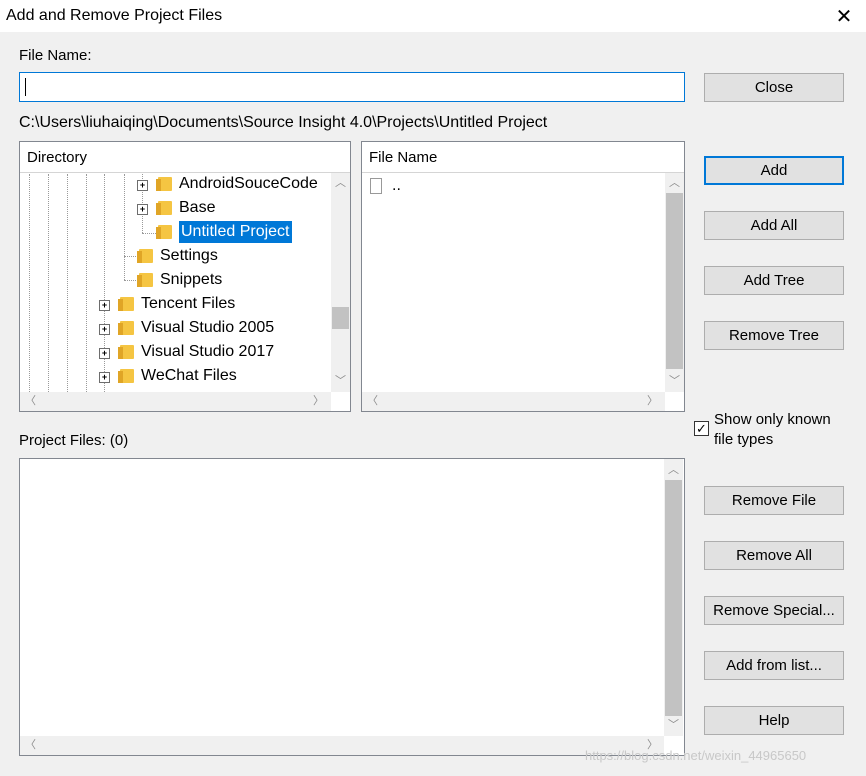  What do you see at coordinates (774, 335) in the screenshot?
I see `remove-tree-button: Remove Tree` at bounding box center [774, 335].